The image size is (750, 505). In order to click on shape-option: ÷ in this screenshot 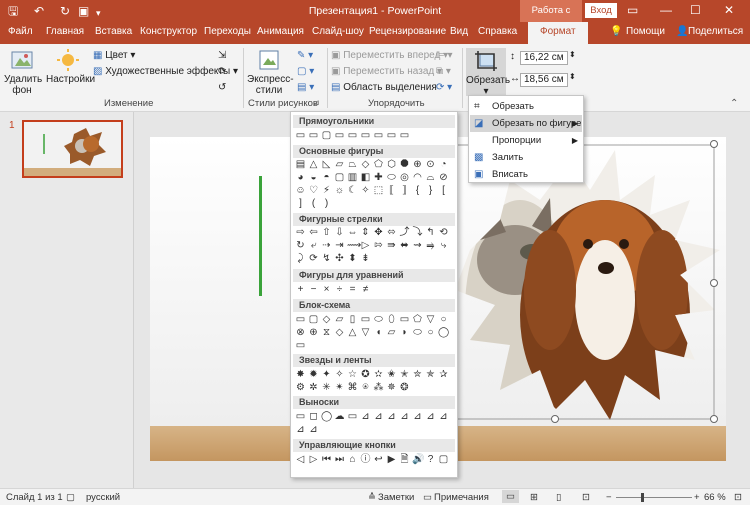, I will do `click(339, 289)`.